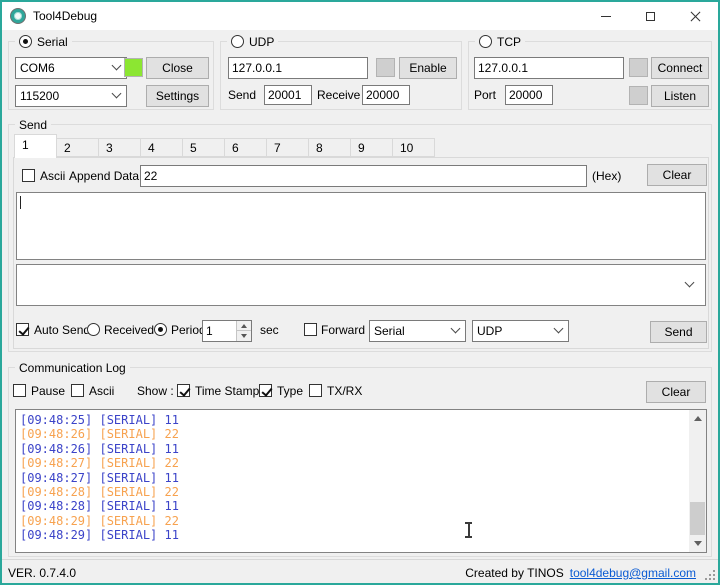 This screenshot has width=720, height=585. Describe the element at coordinates (62, 330) in the screenshot. I see `auto-send-label: Auto Send` at that location.